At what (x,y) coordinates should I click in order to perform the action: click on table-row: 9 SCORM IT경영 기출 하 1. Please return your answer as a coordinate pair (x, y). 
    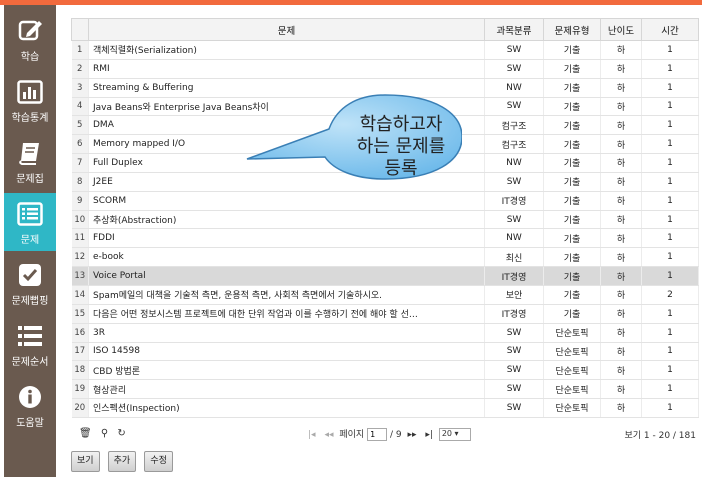
    Looking at the image, I should click on (385, 201).